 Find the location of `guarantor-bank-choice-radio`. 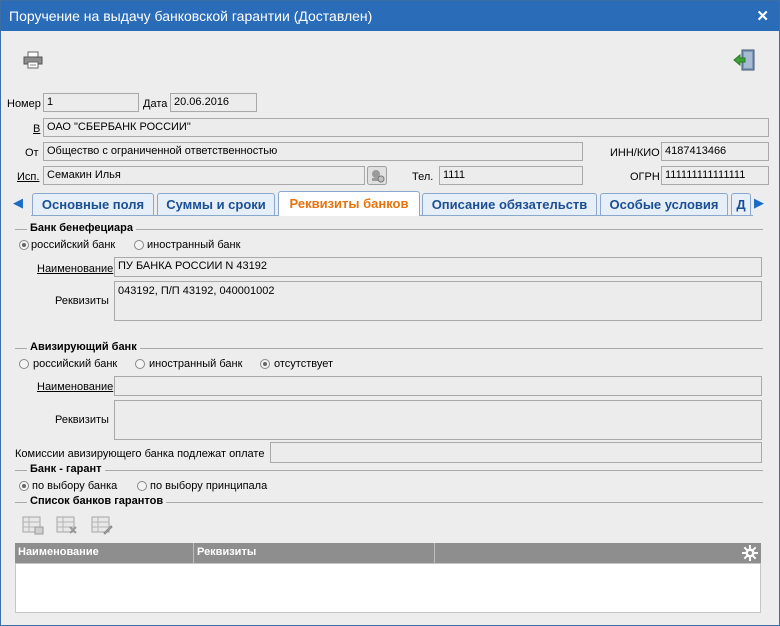

guarantor-bank-choice-radio is located at coordinates (24, 486).